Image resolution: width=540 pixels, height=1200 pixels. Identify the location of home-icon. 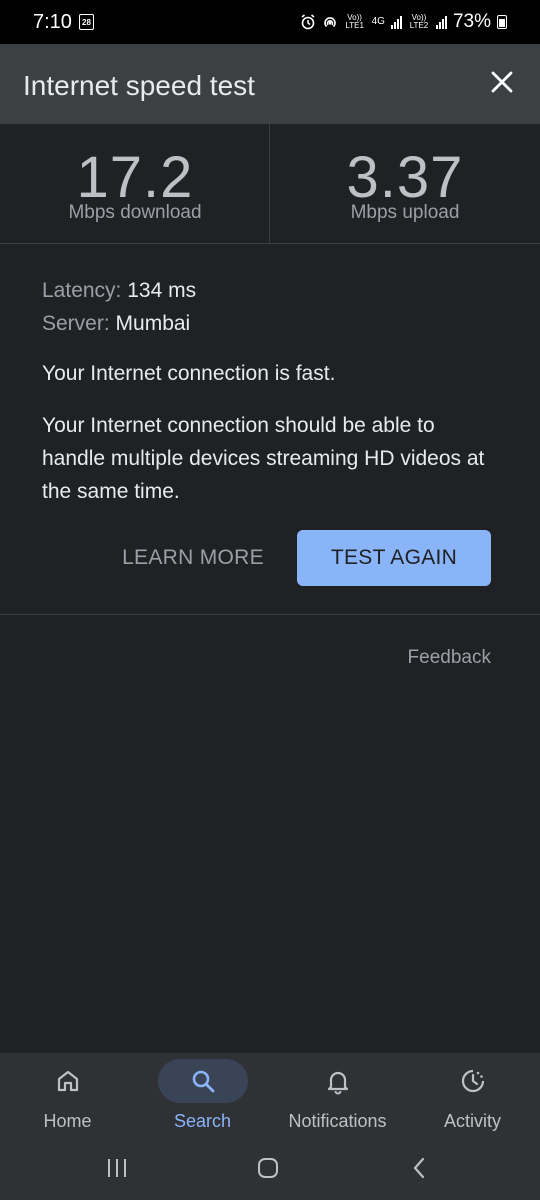
(67, 1081).